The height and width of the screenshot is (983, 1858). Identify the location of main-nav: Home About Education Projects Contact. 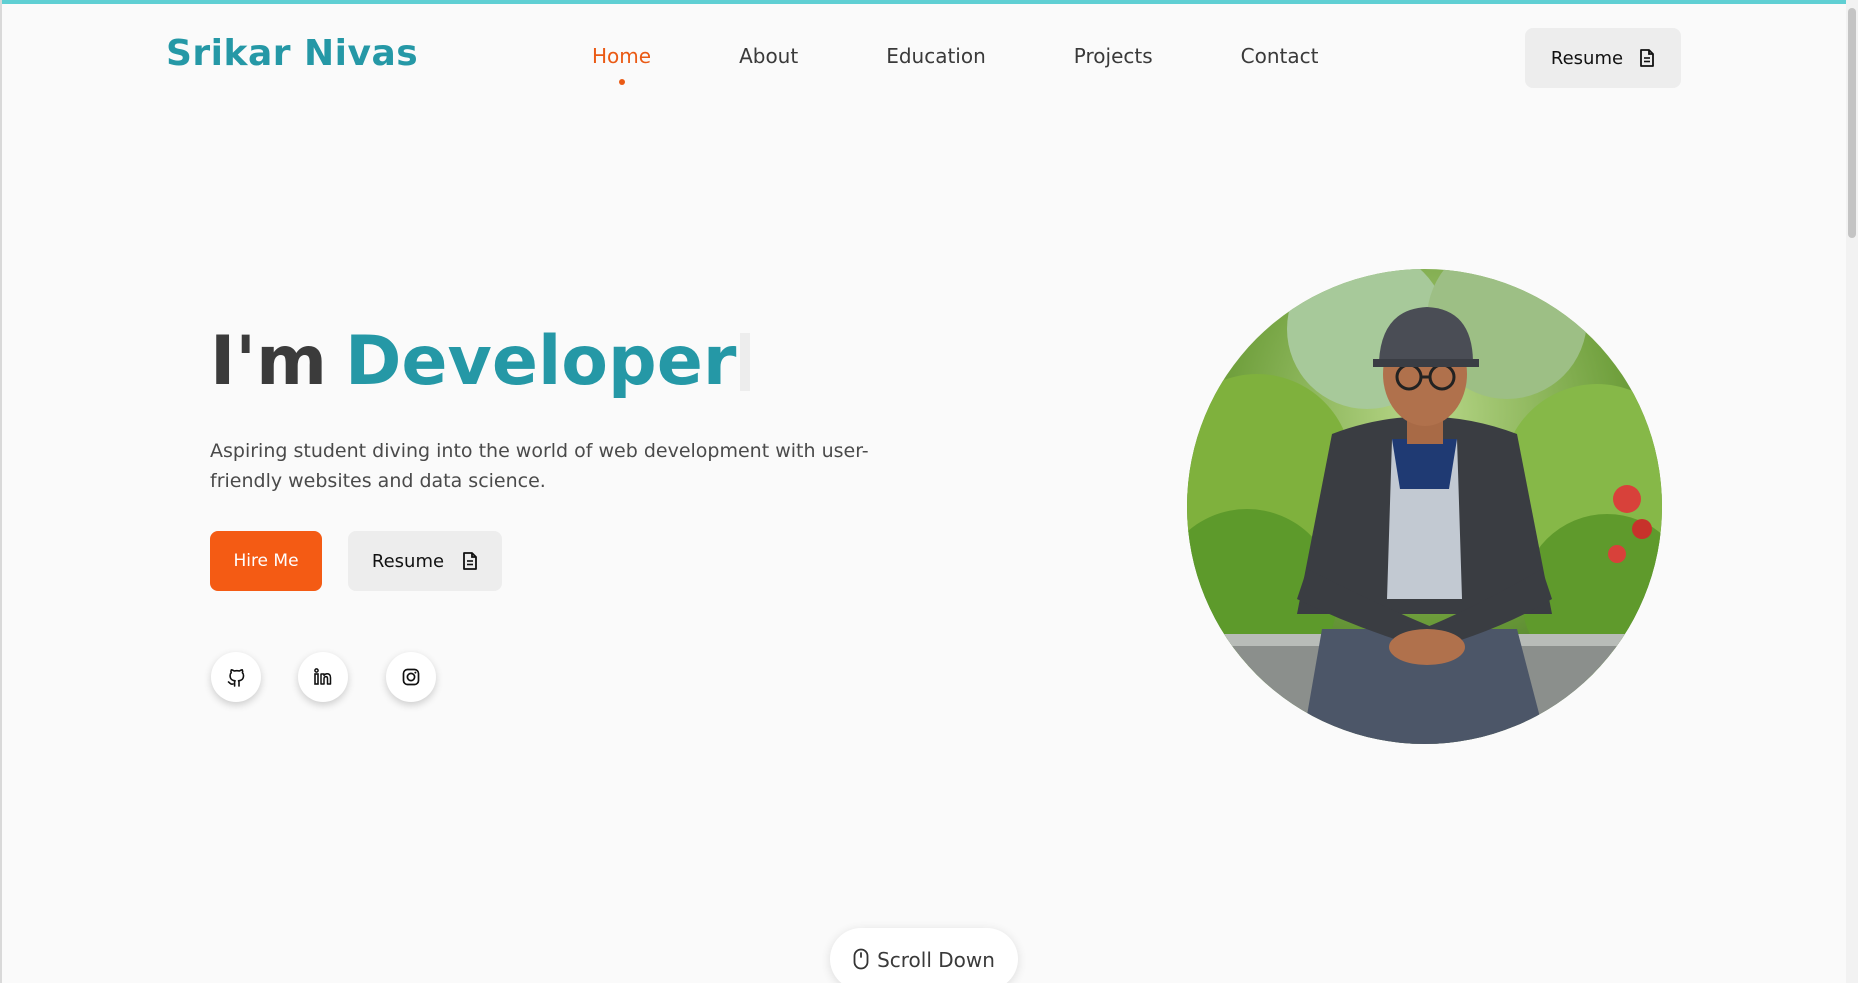
(955, 64).